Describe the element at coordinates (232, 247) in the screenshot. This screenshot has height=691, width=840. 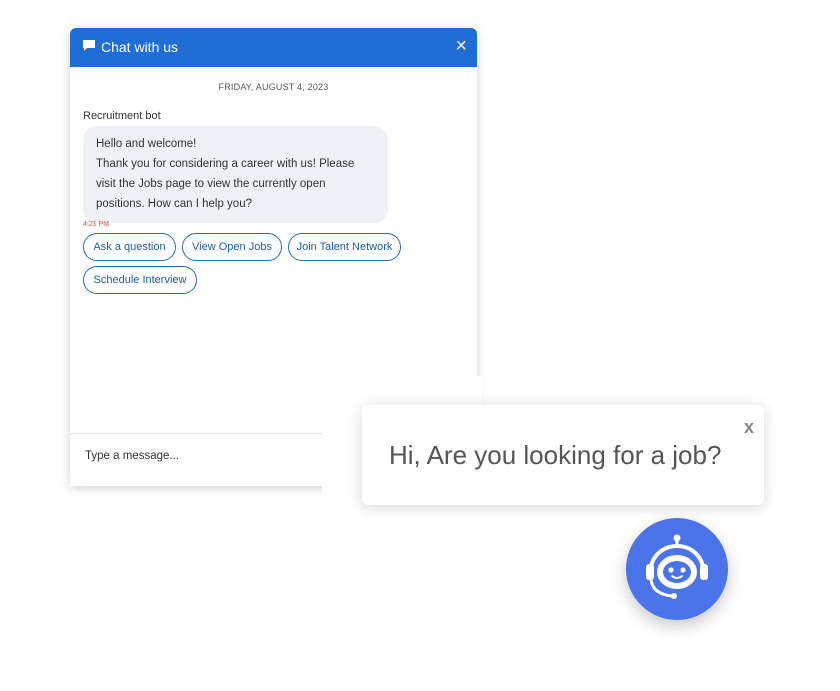
I see `view-open-jobs-button: View Open Jobs` at that location.